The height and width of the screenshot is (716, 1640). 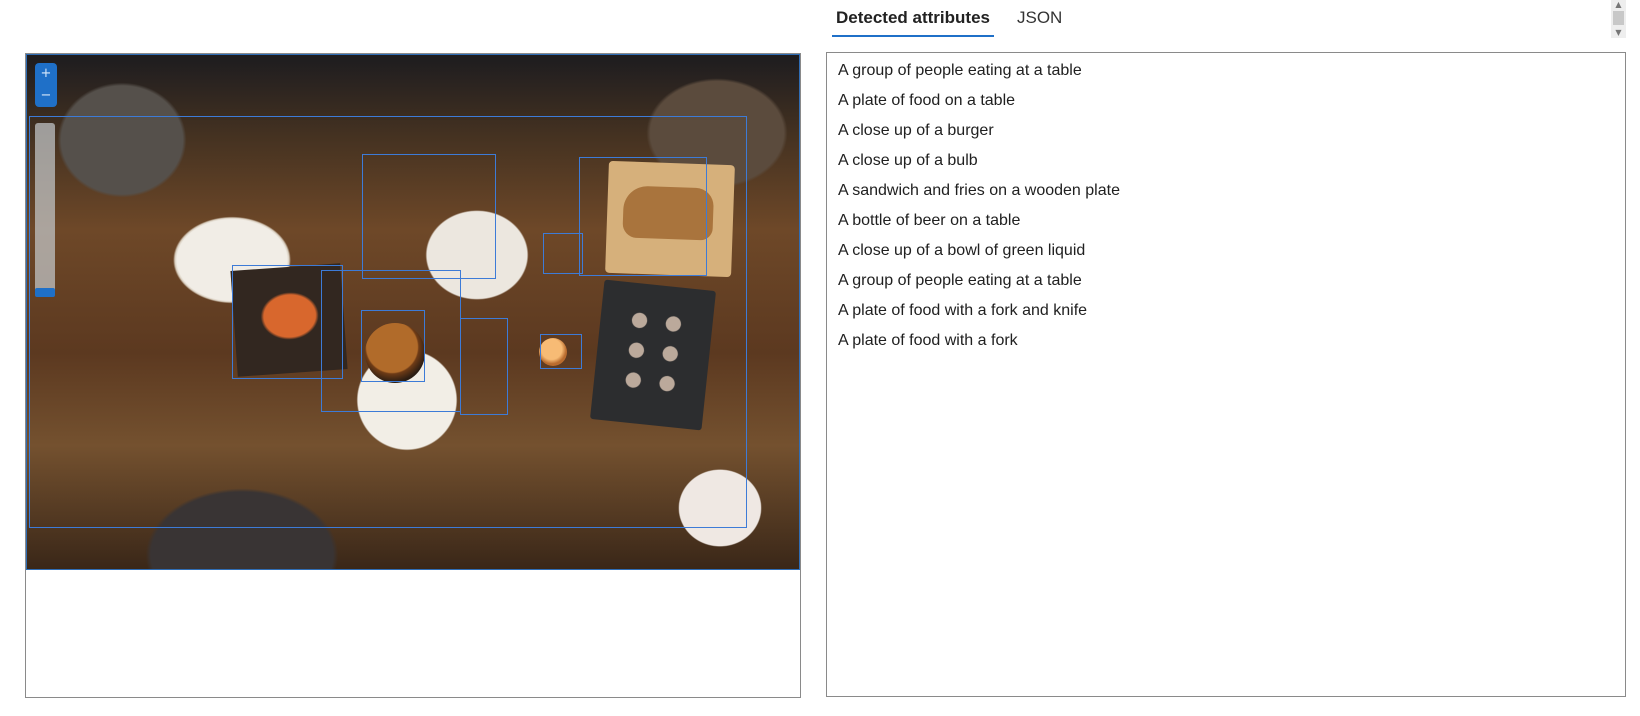 I want to click on tab-scrollbar: ▲ ▼, so click(x=1618, y=19).